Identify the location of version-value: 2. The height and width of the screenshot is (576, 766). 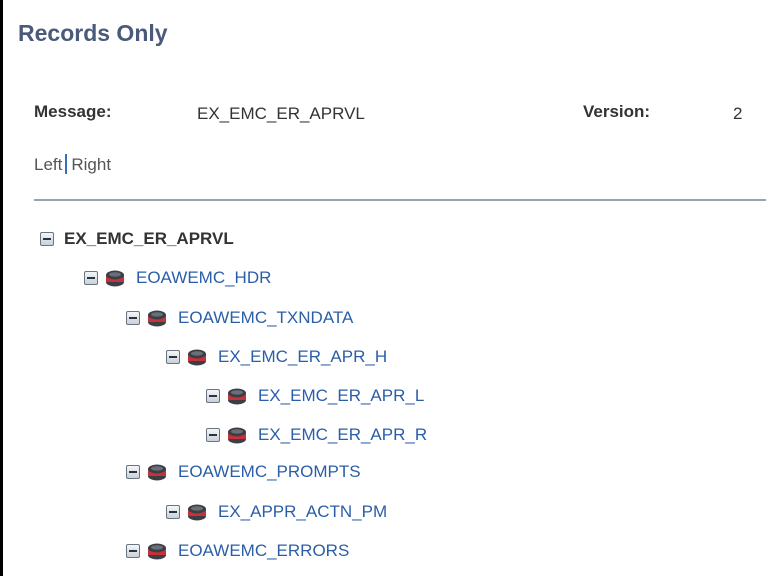
(738, 113).